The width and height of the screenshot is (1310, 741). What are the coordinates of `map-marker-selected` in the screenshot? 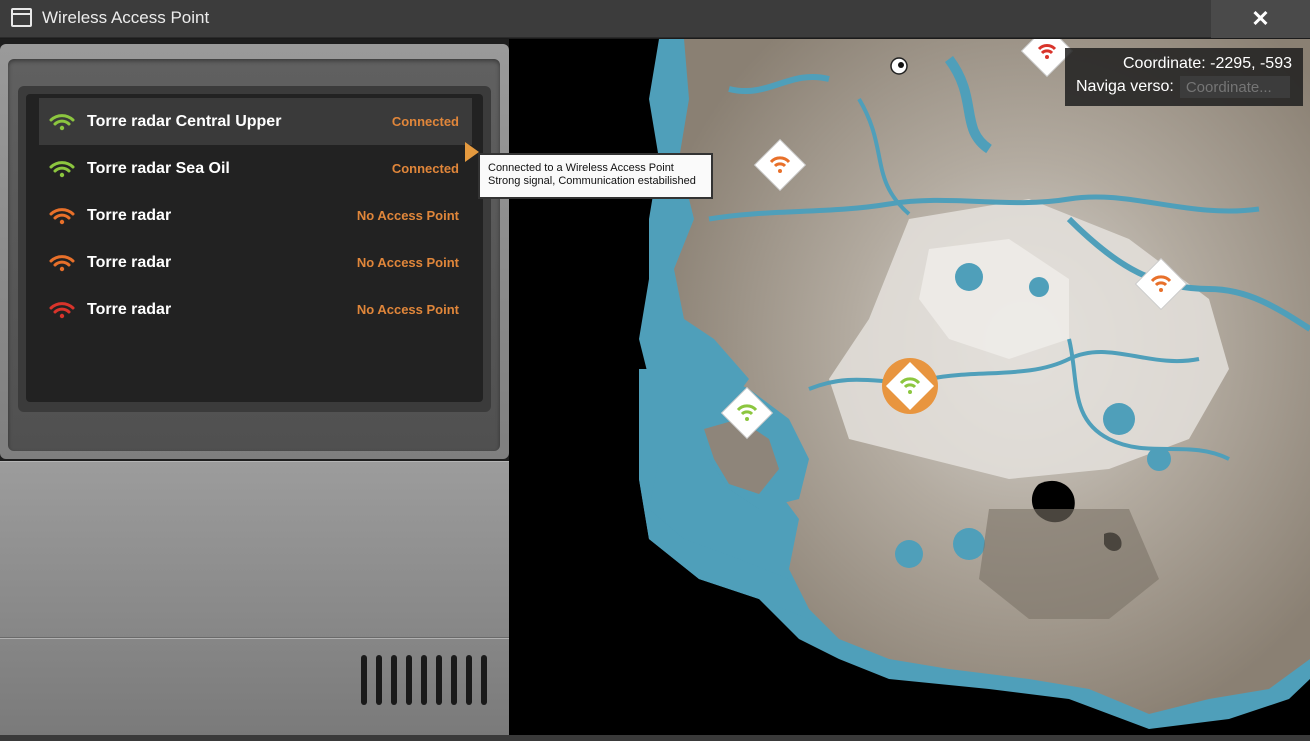 It's located at (910, 386).